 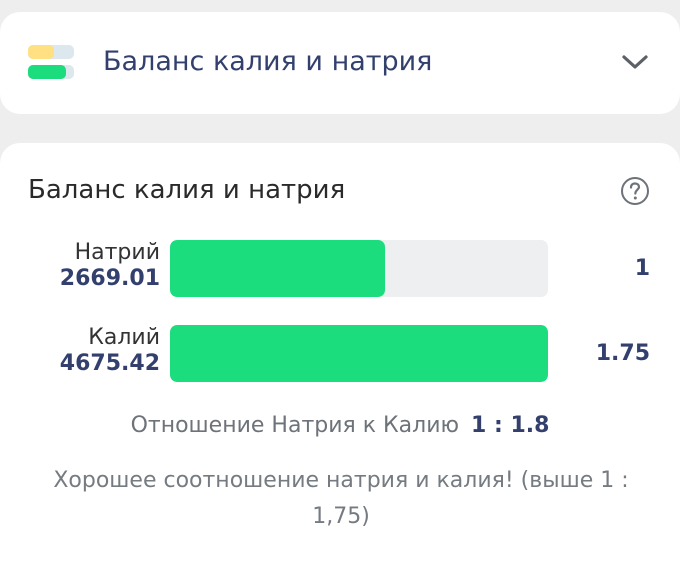 What do you see at coordinates (295, 425) in the screenshot?
I see `ratio-label: Отношение Натрия к Калию` at bounding box center [295, 425].